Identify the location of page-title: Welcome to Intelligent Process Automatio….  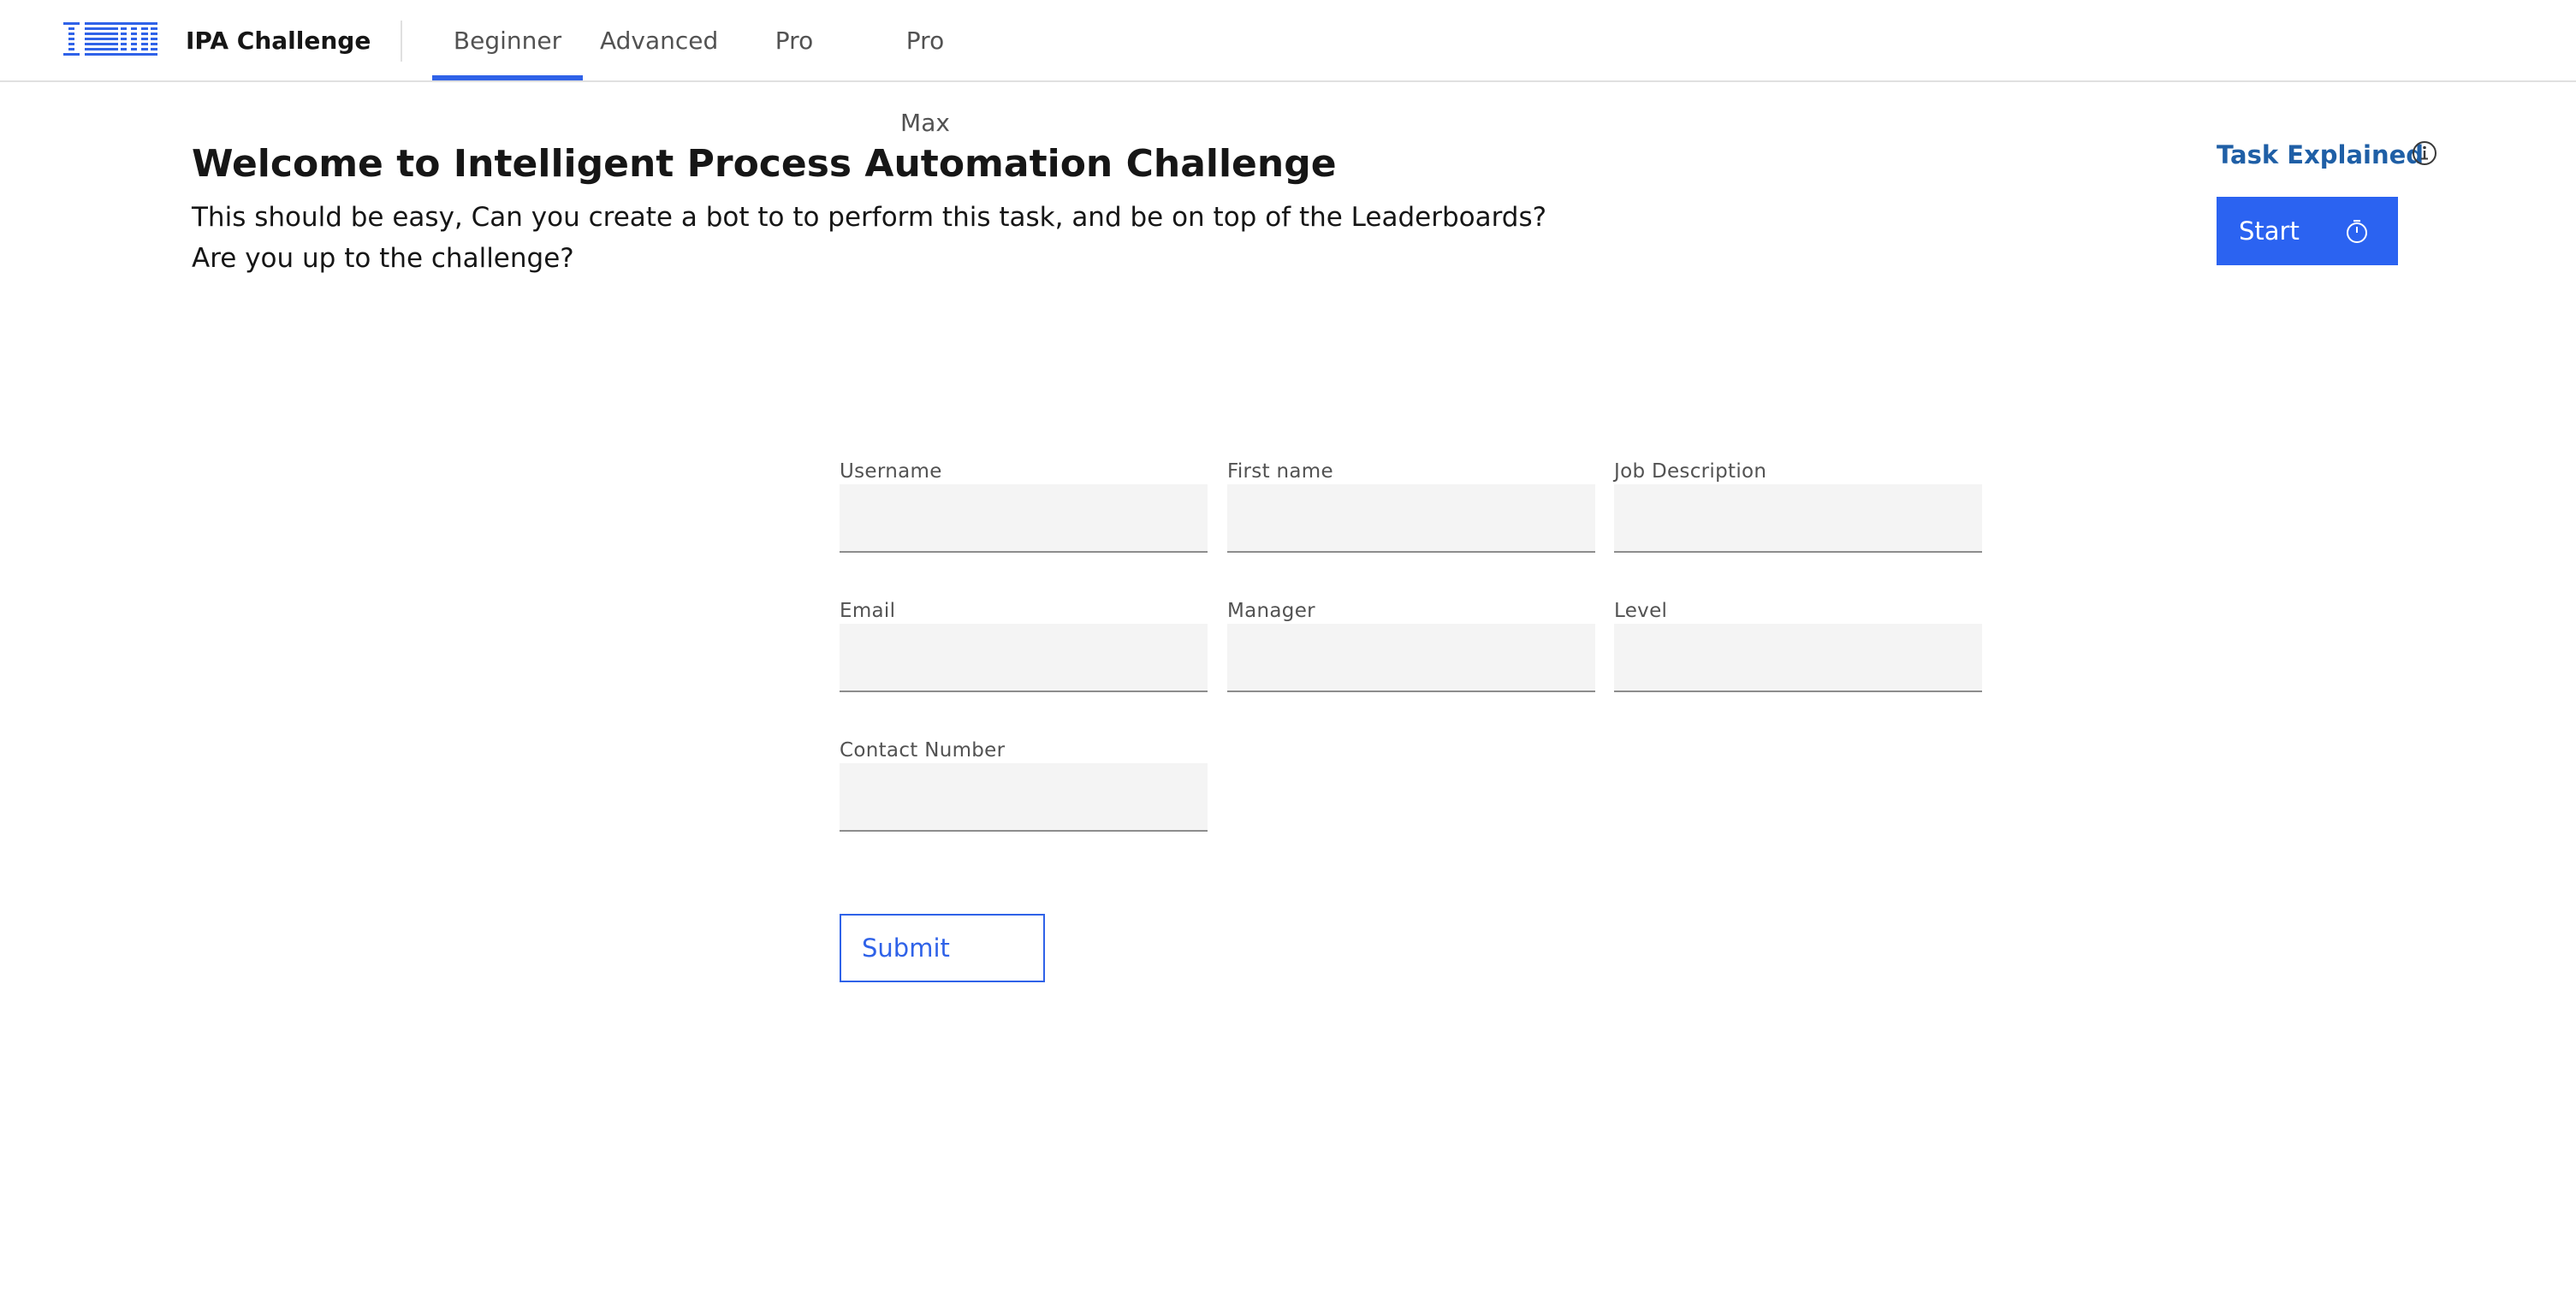
(764, 164).